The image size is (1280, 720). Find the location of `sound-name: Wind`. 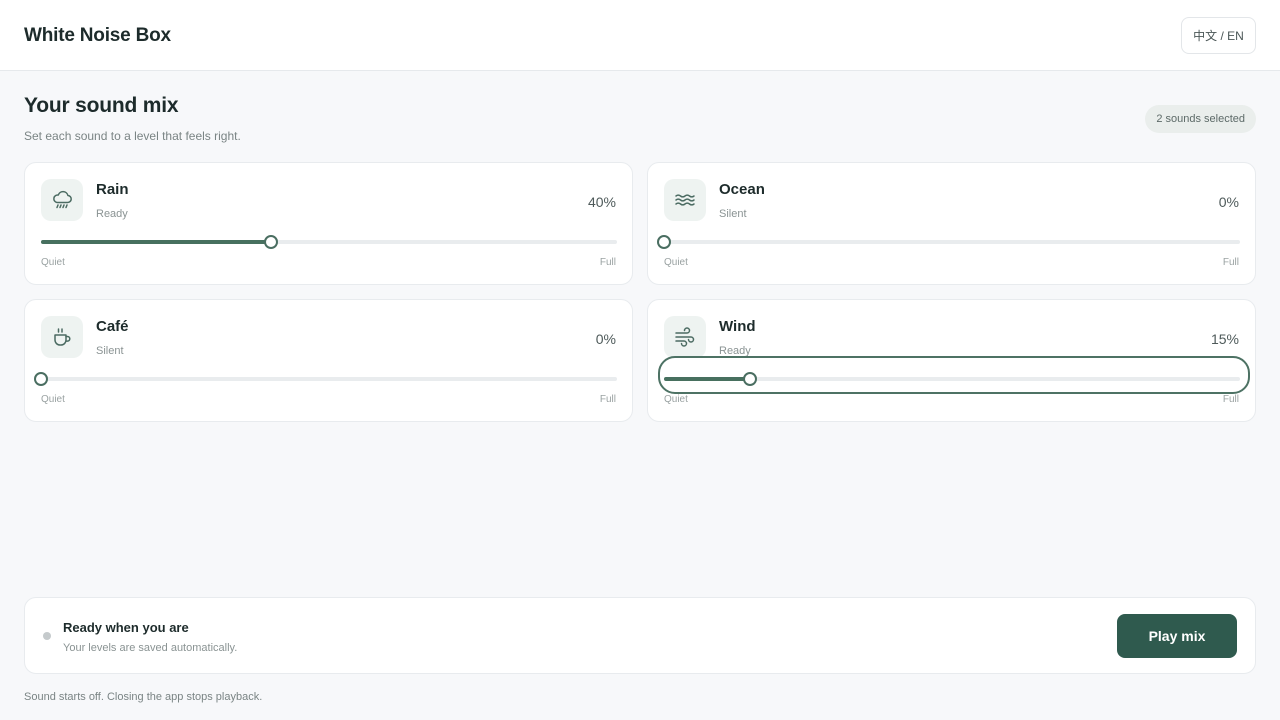

sound-name: Wind is located at coordinates (737, 326).